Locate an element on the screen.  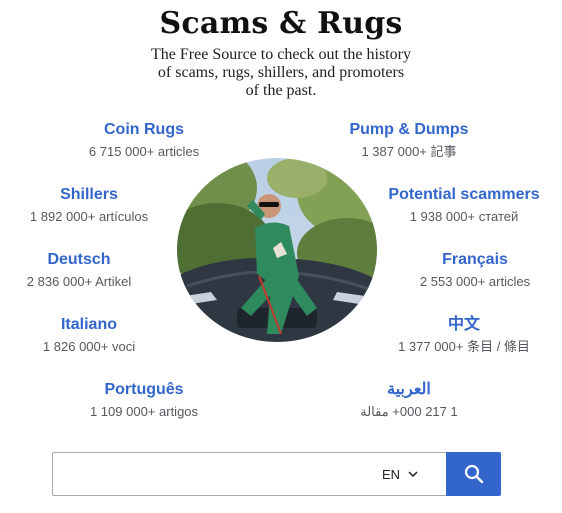
article-count: 6 715 000+ articles is located at coordinates (144, 151).